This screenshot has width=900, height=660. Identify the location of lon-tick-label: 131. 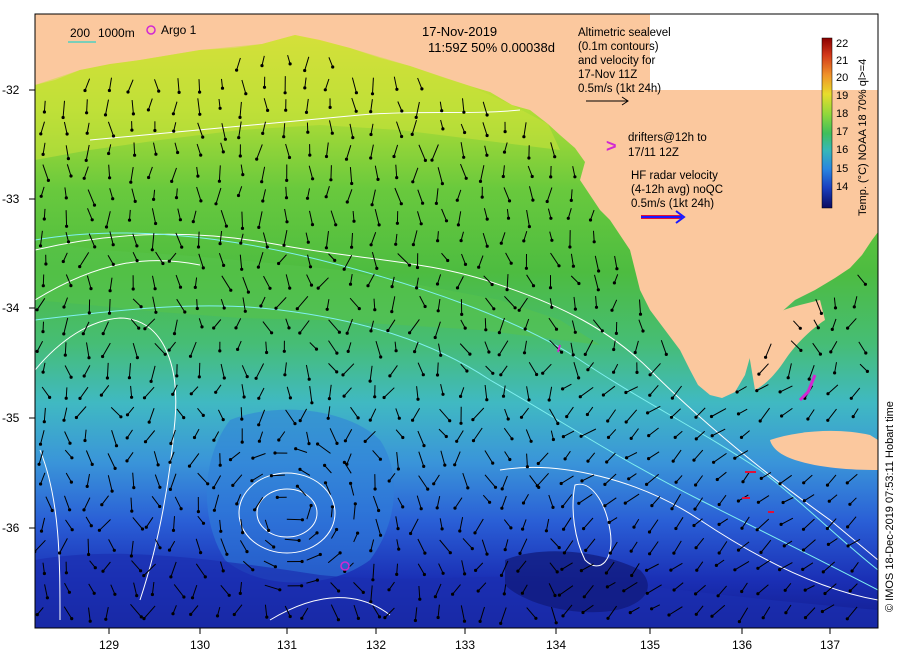
(287, 645).